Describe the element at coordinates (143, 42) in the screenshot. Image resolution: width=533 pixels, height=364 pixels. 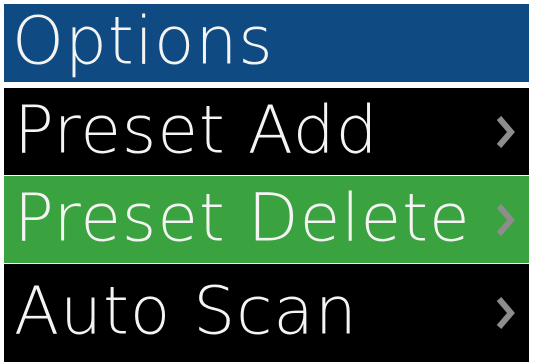
I see `menu-title: Options` at that location.